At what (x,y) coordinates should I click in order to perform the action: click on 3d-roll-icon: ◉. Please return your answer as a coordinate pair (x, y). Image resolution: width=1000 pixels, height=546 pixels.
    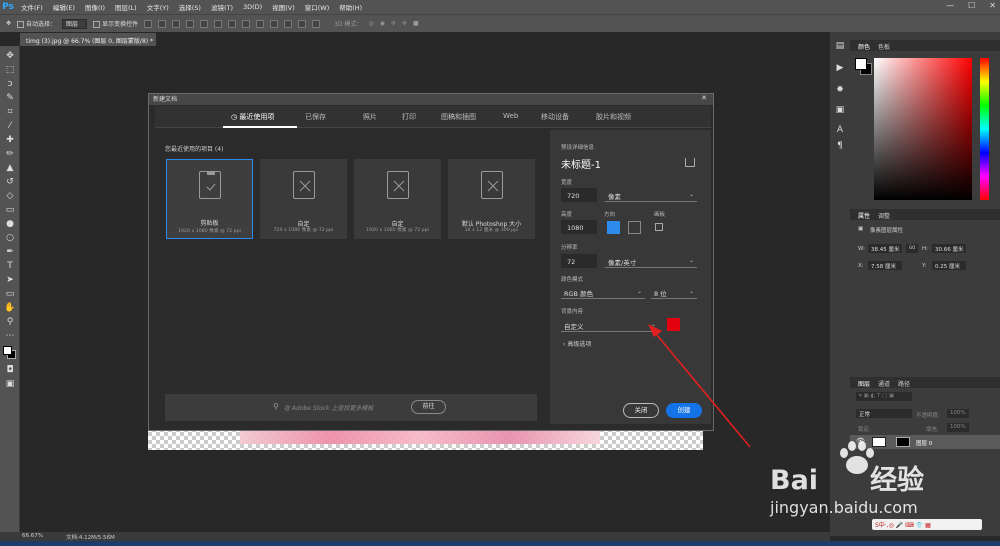
    Looking at the image, I should click on (382, 23).